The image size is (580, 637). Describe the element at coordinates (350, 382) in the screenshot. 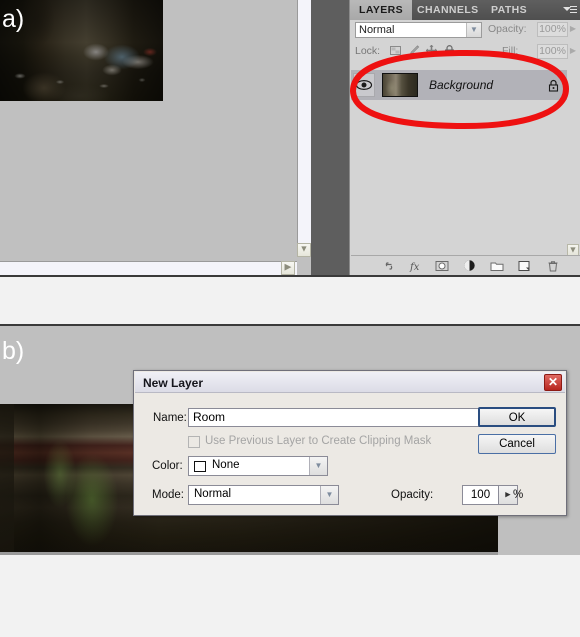

I see `dialog-title-bar: New Layer ✕` at that location.